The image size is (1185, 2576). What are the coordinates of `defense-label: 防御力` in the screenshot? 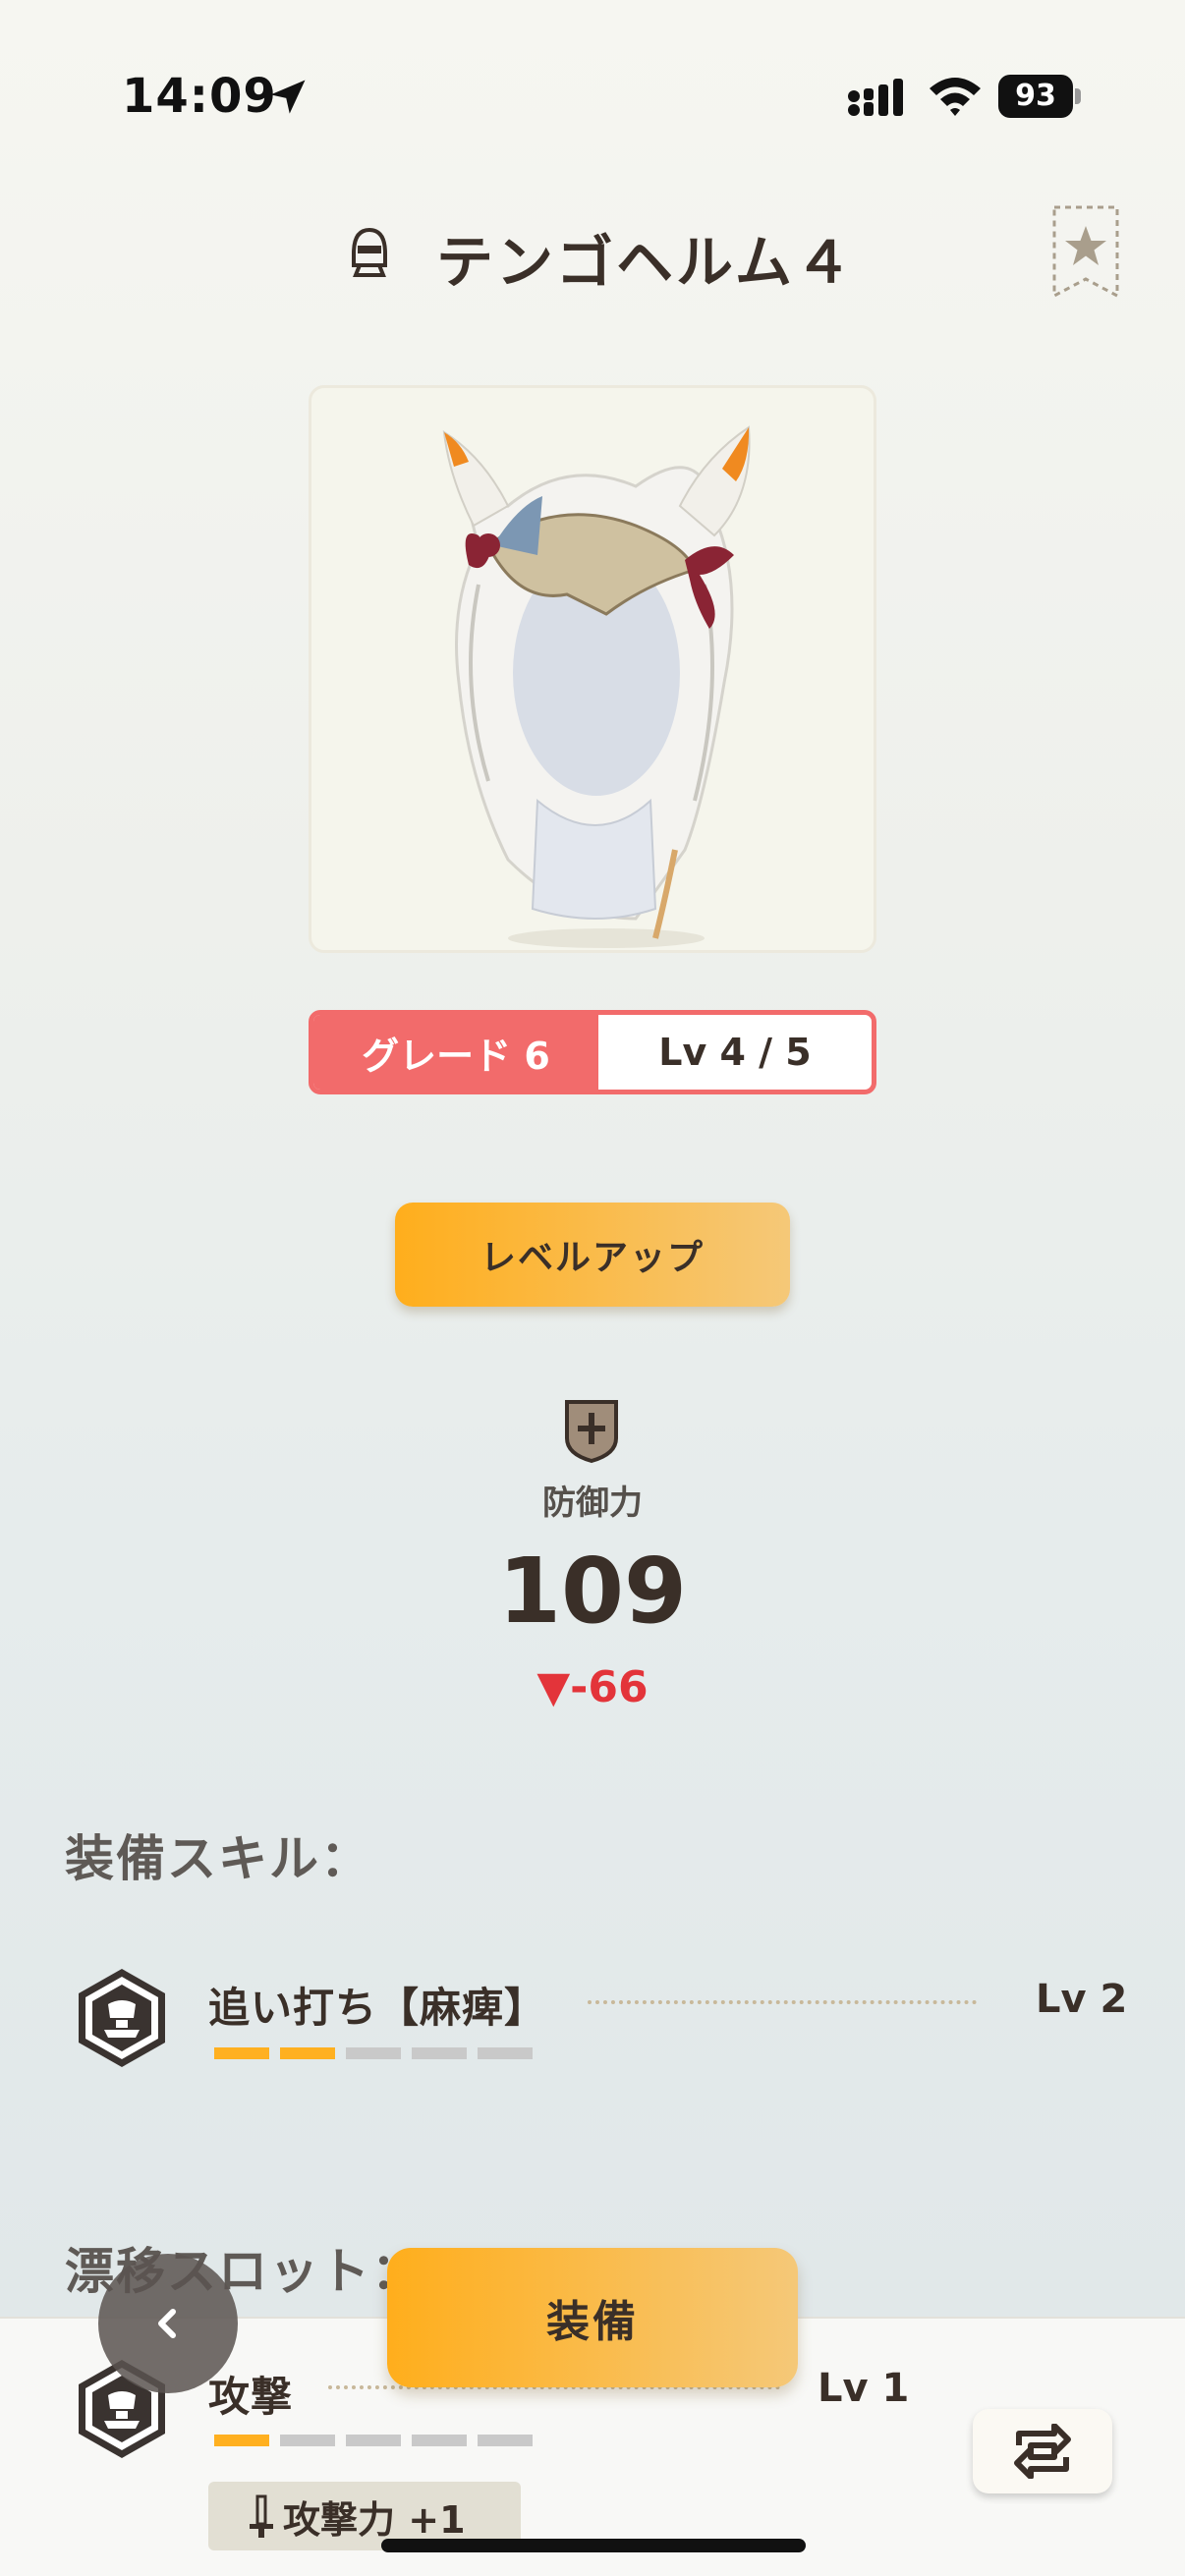 It's located at (592, 1503).